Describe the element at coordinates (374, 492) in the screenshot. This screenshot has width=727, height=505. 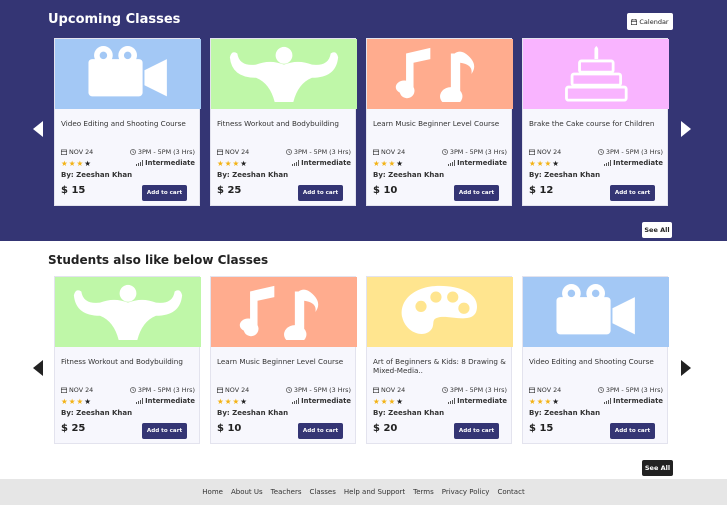
I see `footer-link: Help and Support` at that location.